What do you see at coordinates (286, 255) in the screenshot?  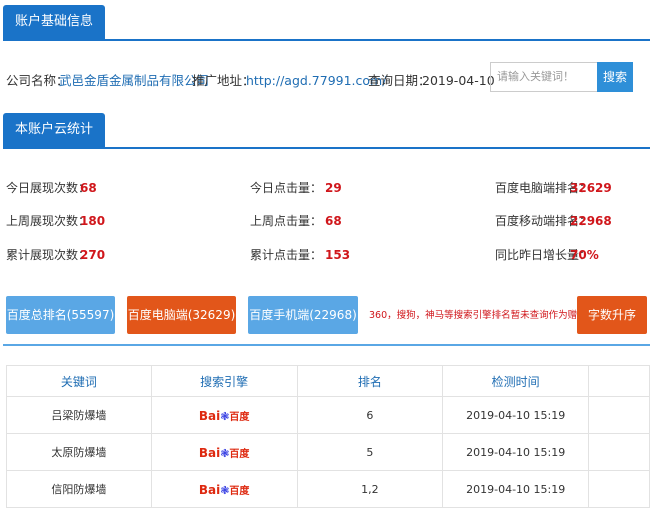 I see `stat-label: 累计点击量：` at bounding box center [286, 255].